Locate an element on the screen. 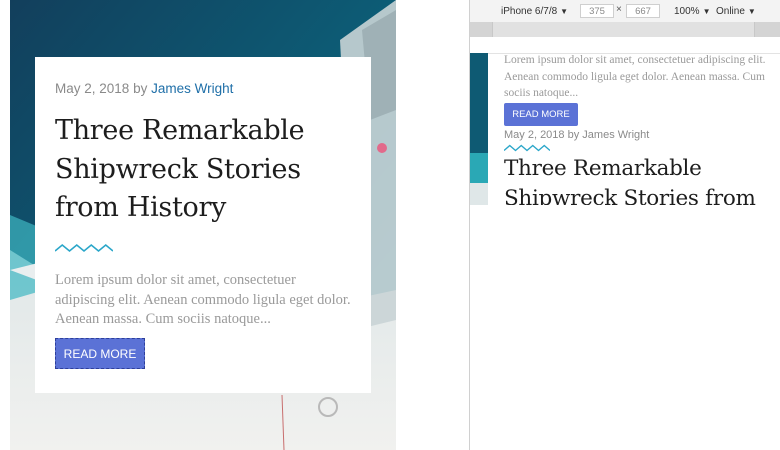 The width and height of the screenshot is (780, 450). mobile-post-meta: May 2, 2018 by James Wright is located at coordinates (576, 135).